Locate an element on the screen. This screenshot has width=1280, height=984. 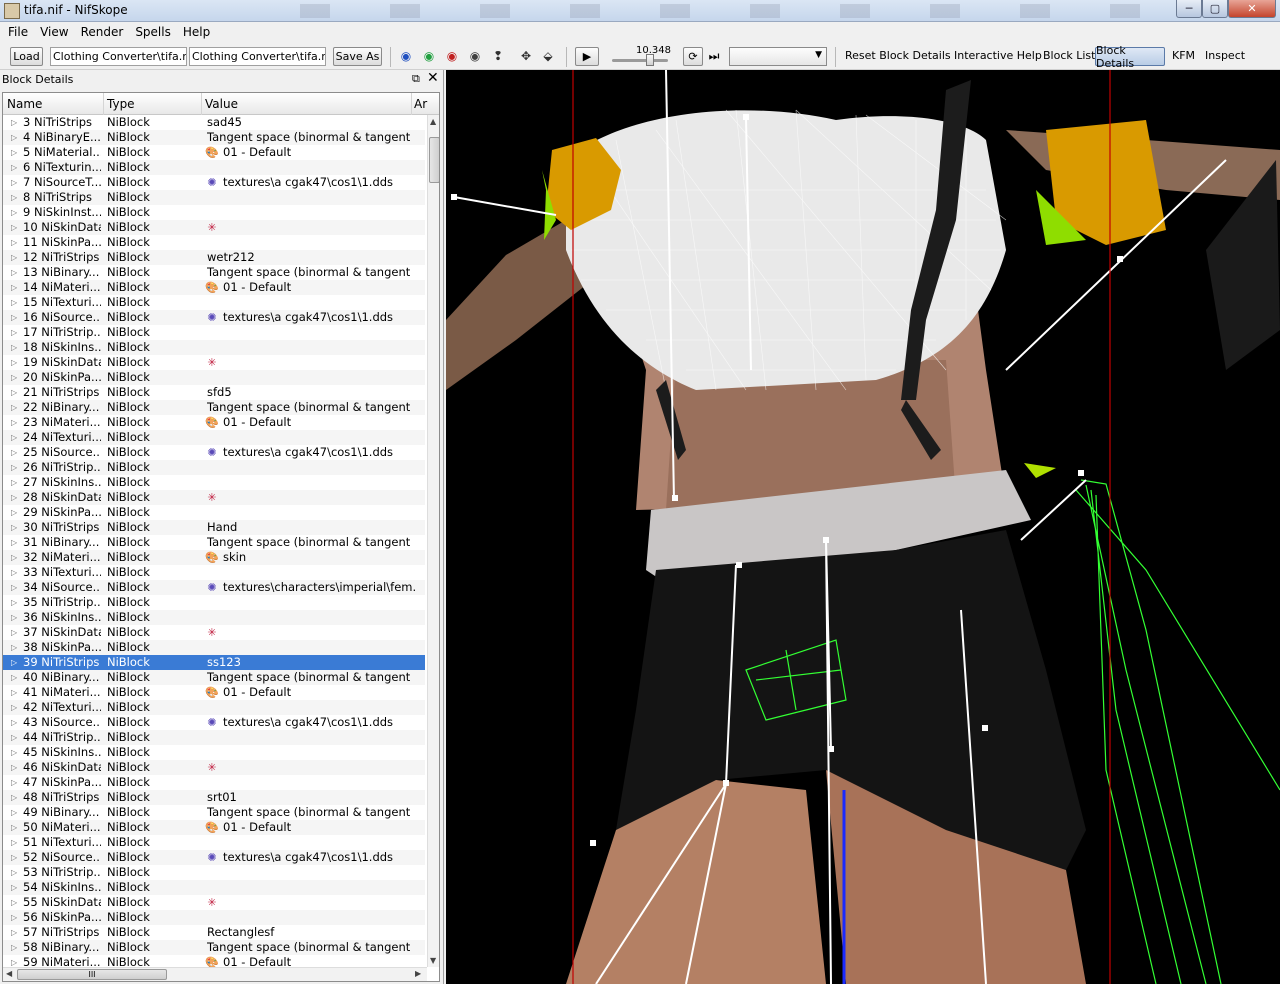
tree-row: ▷ 26 NiTriStrip... NiBlock is located at coordinates (214, 467).